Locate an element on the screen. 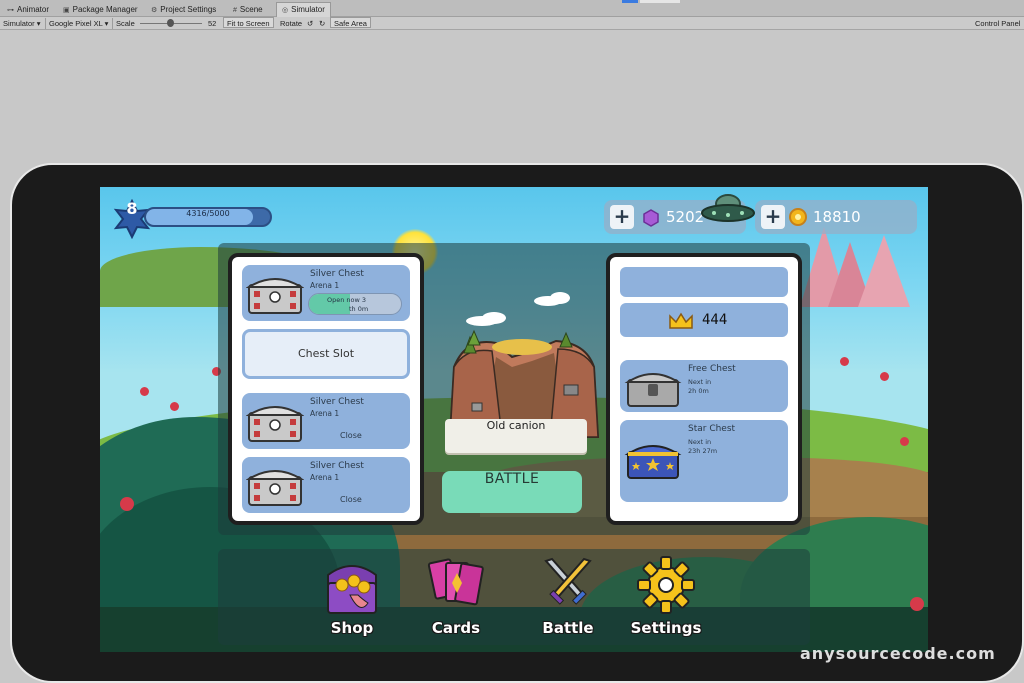  arena-name-banner: Old canion is located at coordinates (516, 436).